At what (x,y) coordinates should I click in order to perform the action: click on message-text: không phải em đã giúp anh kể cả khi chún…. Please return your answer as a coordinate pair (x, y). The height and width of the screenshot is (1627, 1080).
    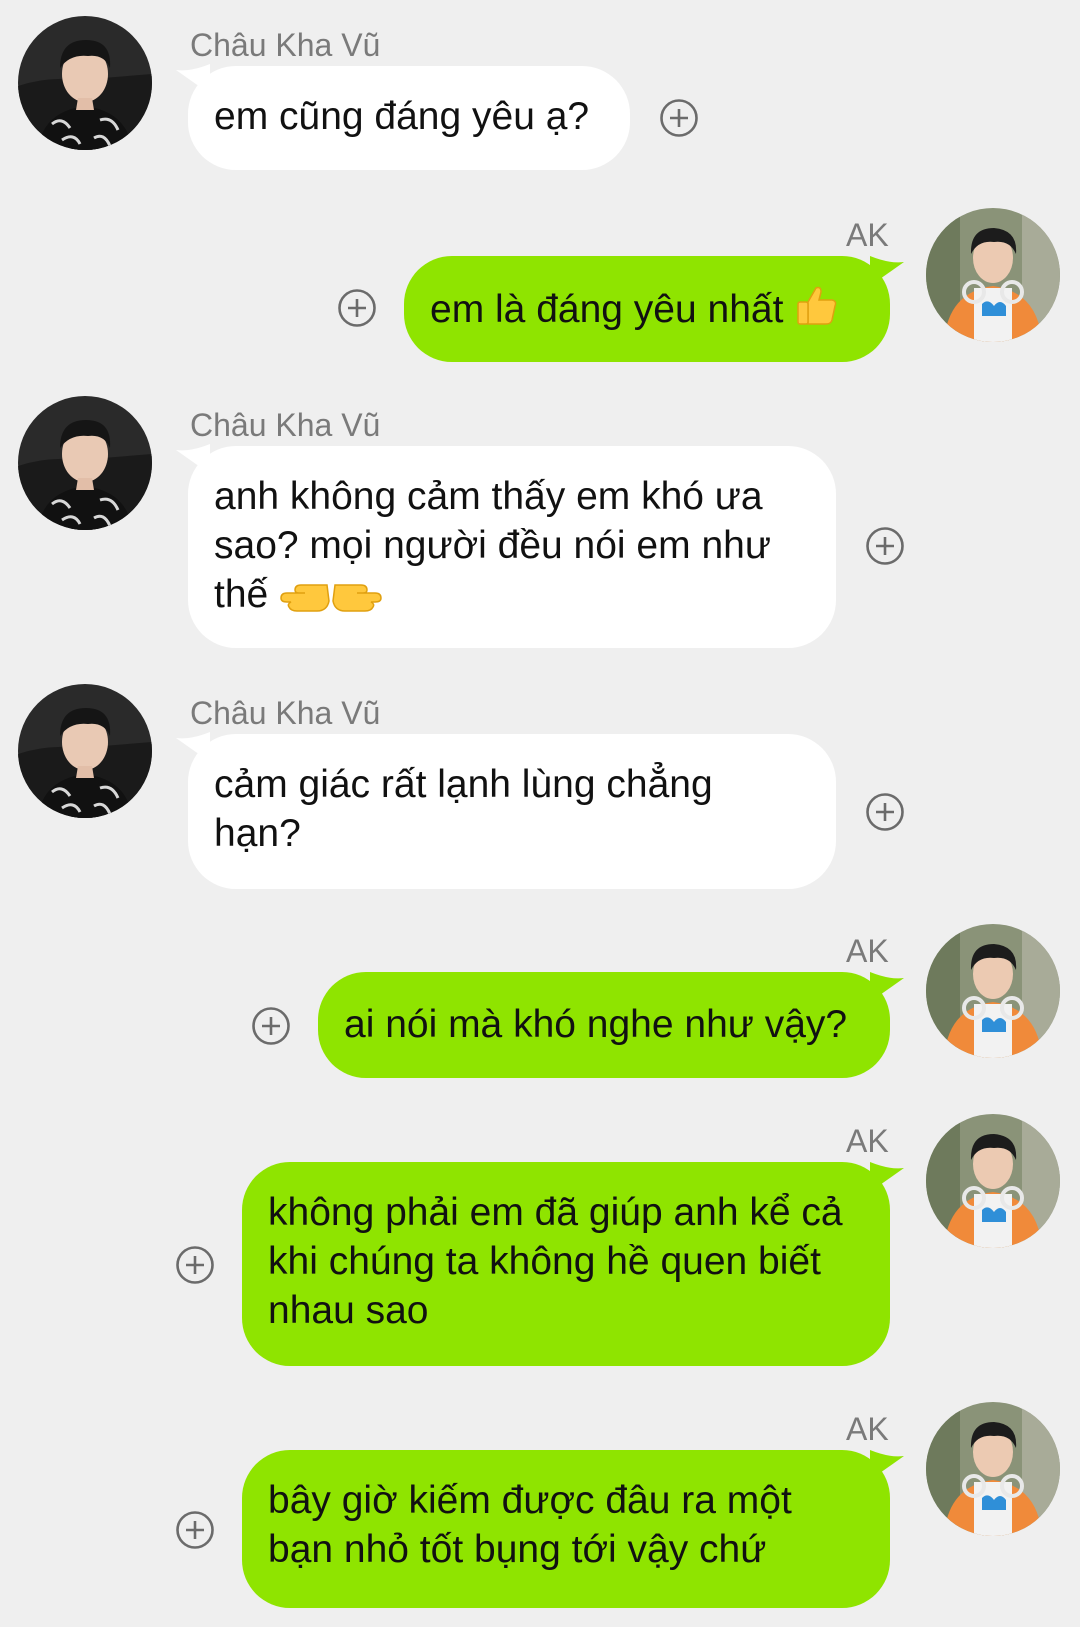
    Looking at the image, I should click on (555, 1261).